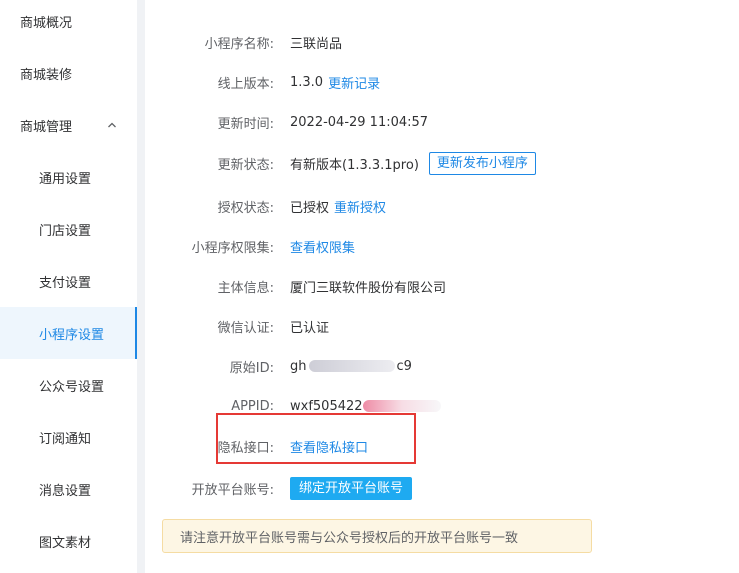 The image size is (739, 573). What do you see at coordinates (316, 438) in the screenshot?
I see `privacy-highlight-box` at bounding box center [316, 438].